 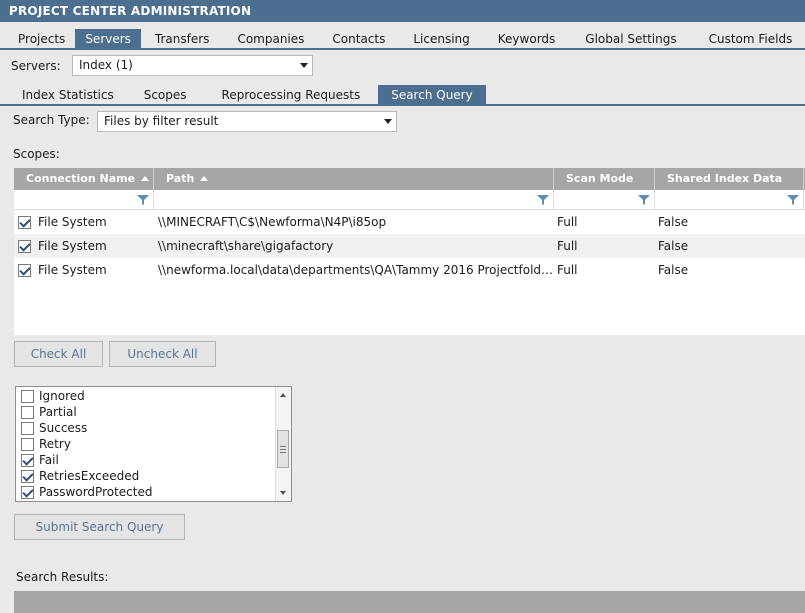 I want to click on tab-reprocessing-requests: Reprocessing Requests, so click(x=291, y=95).